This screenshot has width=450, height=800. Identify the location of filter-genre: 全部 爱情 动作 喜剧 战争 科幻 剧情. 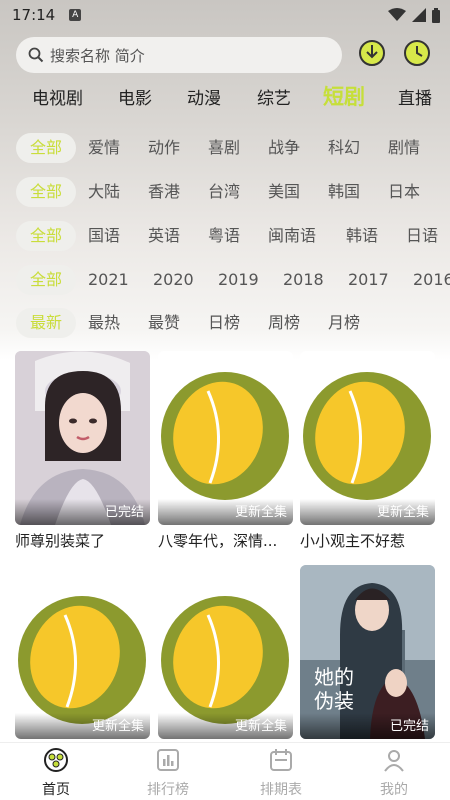
(225, 150).